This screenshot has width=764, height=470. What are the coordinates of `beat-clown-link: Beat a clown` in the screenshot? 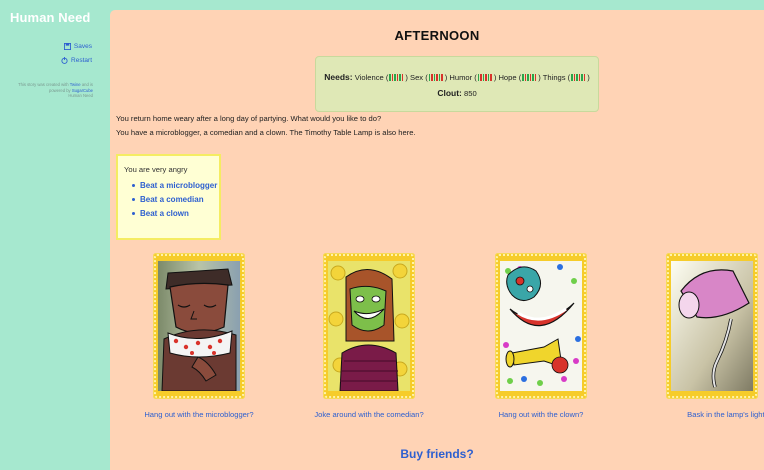 It's located at (174, 213).